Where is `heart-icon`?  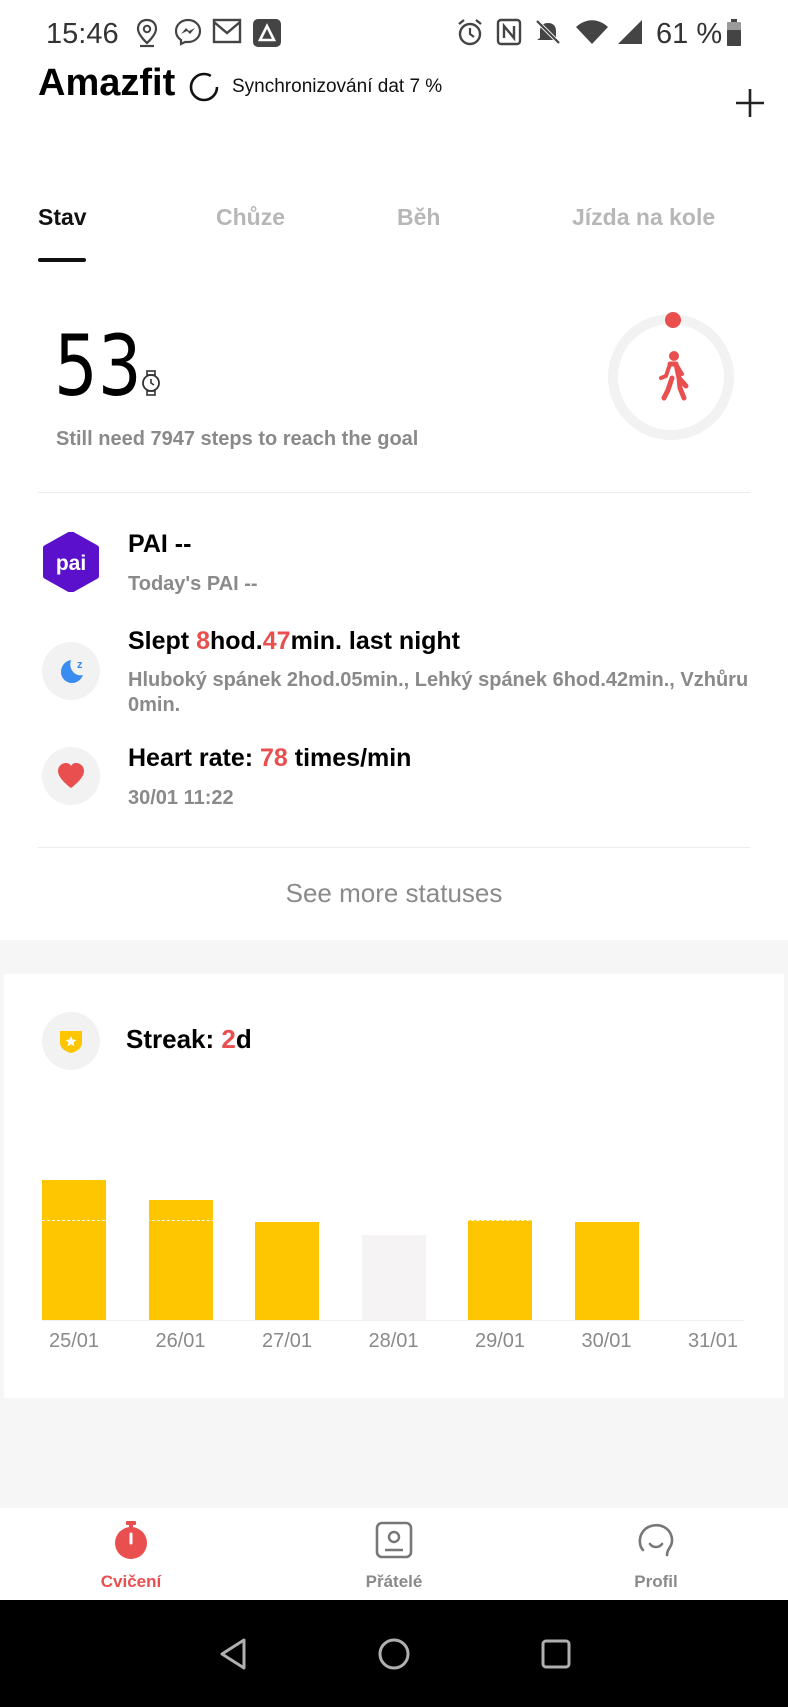 heart-icon is located at coordinates (71, 775).